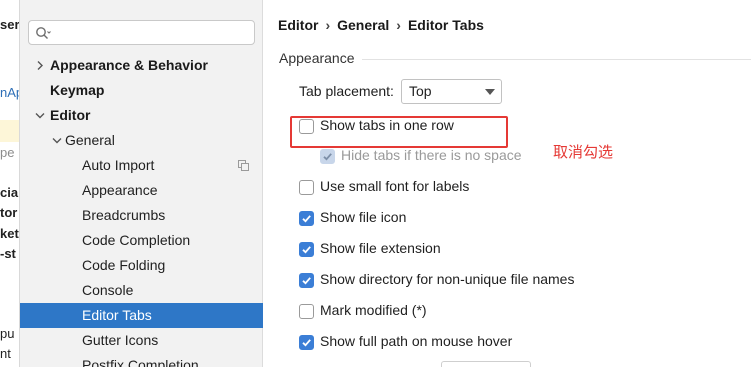 The width and height of the screenshot is (753, 367). What do you see at coordinates (583, 152) in the screenshot?
I see `annotation-note: 取消勾选` at bounding box center [583, 152].